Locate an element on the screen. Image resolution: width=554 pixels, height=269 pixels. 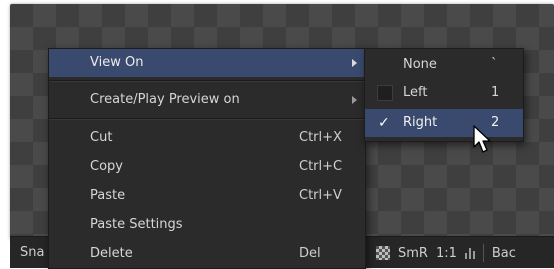
zoom-ratio: 1:1 is located at coordinates (446, 253).